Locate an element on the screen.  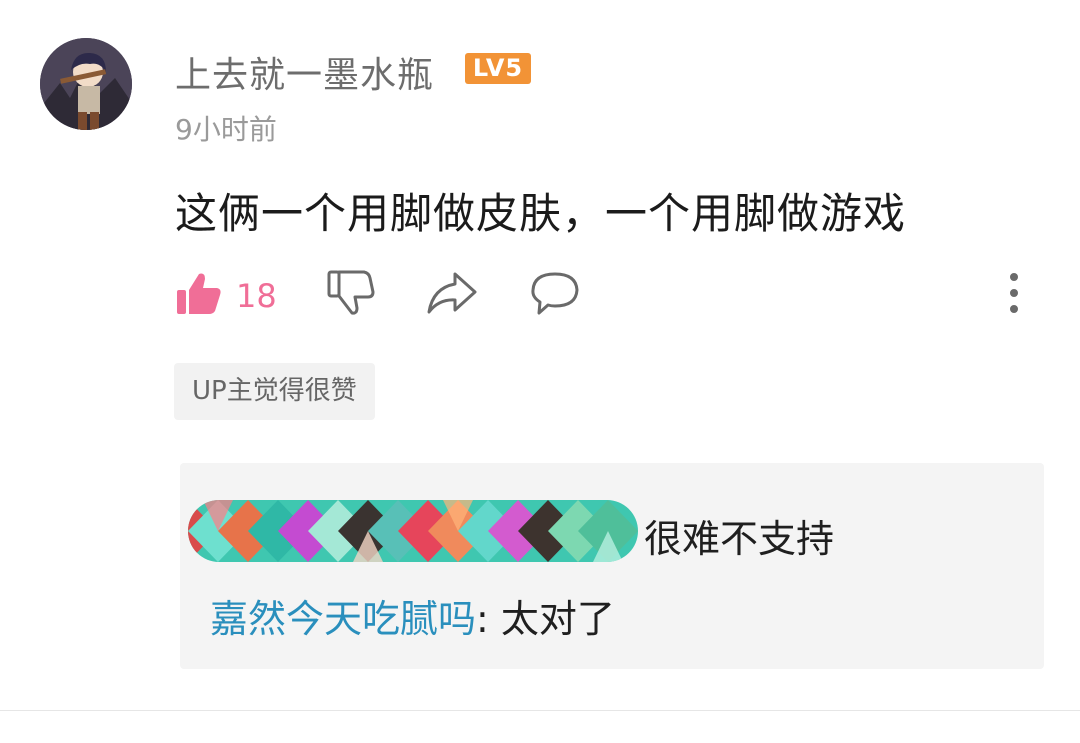
level-badge: LV5 is located at coordinates (498, 68).